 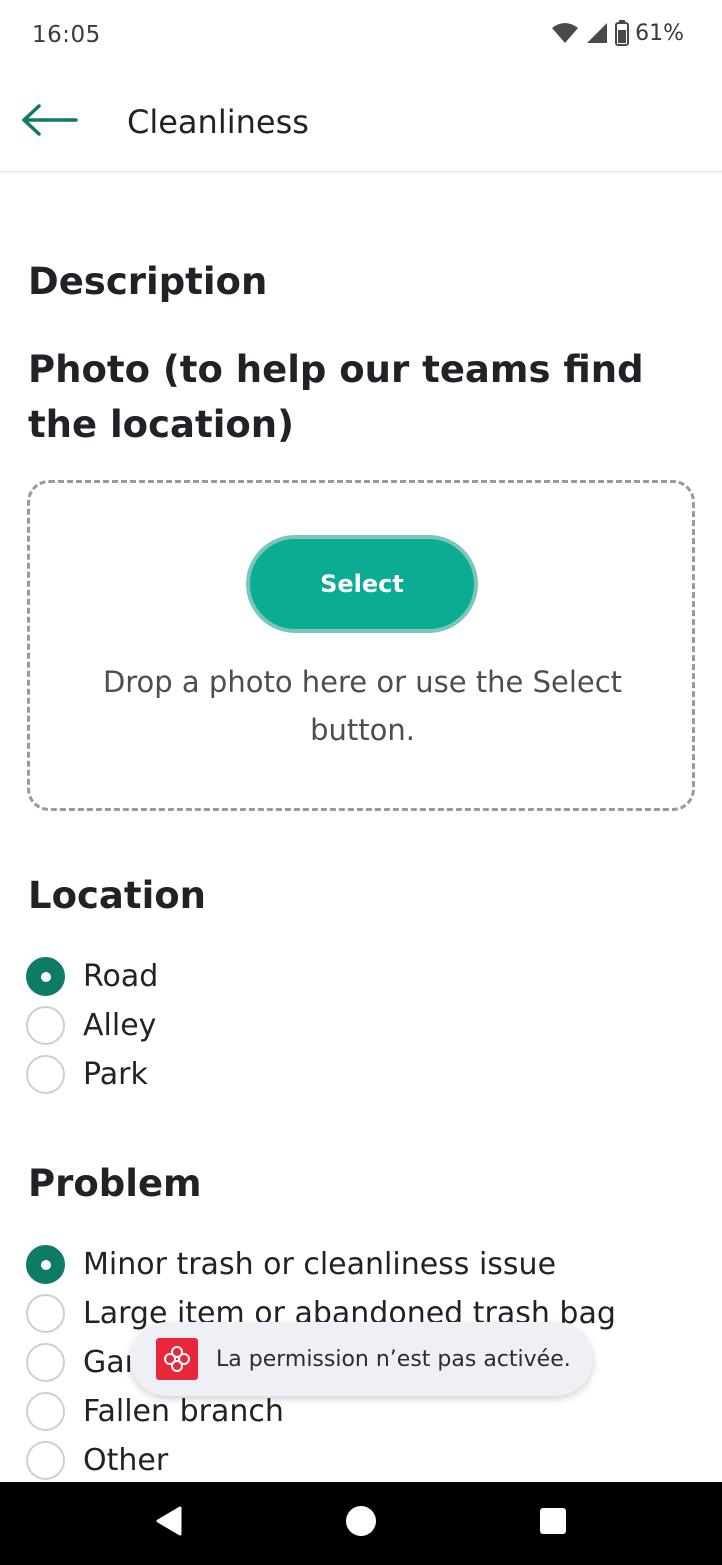 What do you see at coordinates (362, 584) in the screenshot?
I see `select-photo-button: Select` at bounding box center [362, 584].